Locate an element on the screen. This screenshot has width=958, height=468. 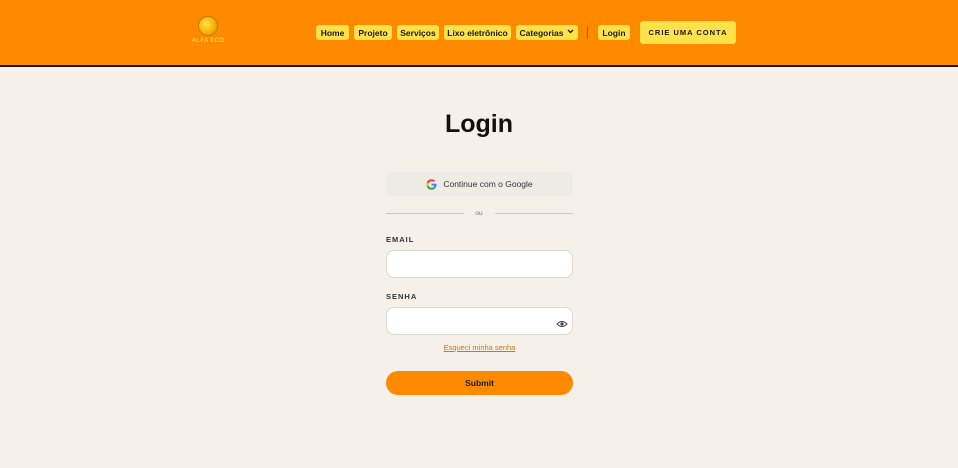
nav-categorias: Categorias is located at coordinates (547, 32).